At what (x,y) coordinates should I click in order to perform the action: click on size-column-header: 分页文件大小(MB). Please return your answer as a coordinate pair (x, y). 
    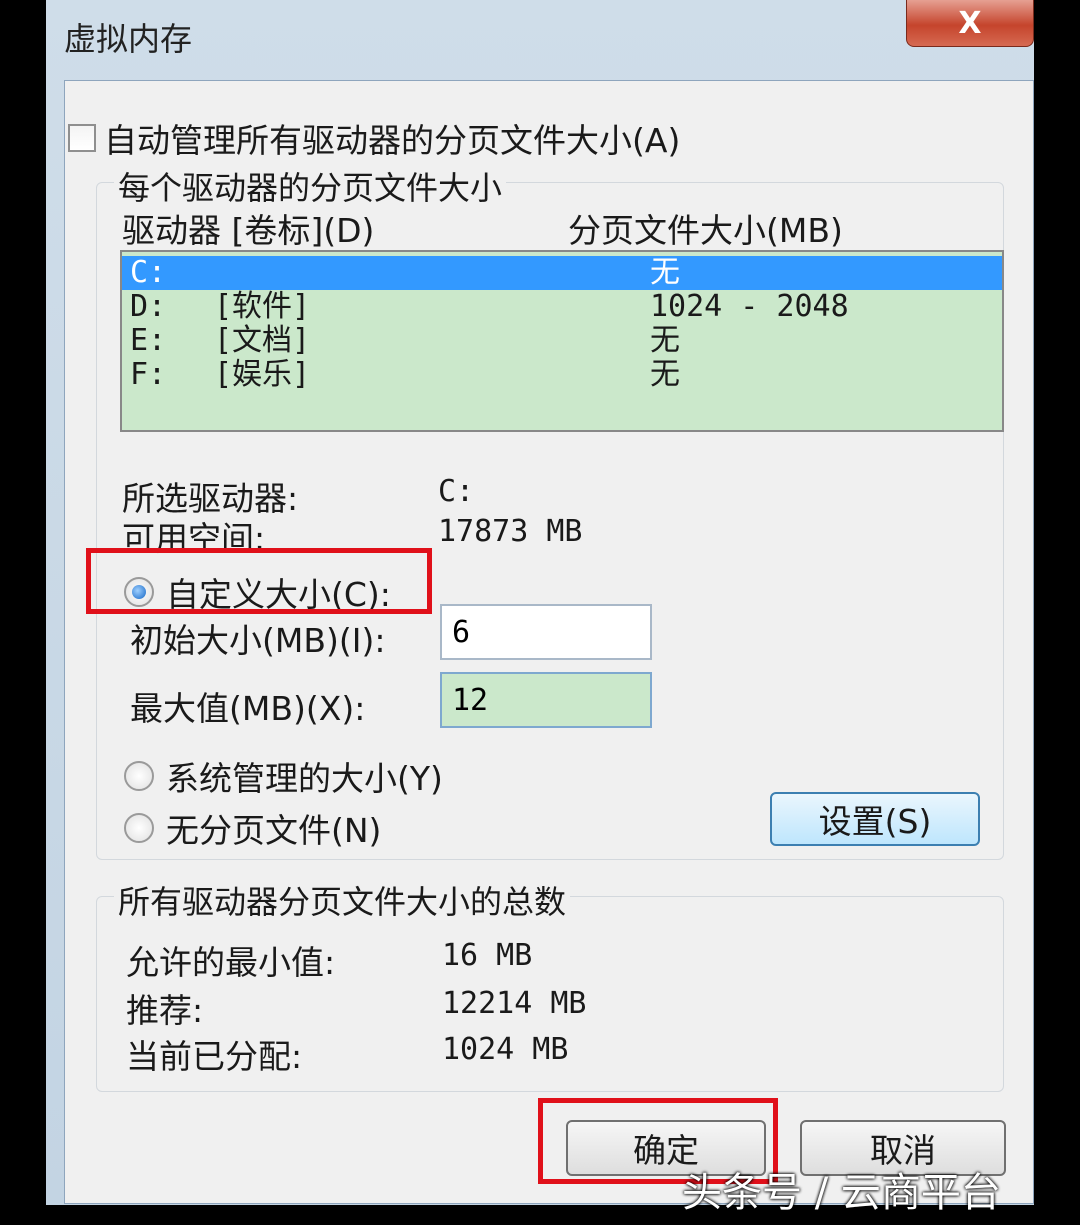
    Looking at the image, I should click on (705, 230).